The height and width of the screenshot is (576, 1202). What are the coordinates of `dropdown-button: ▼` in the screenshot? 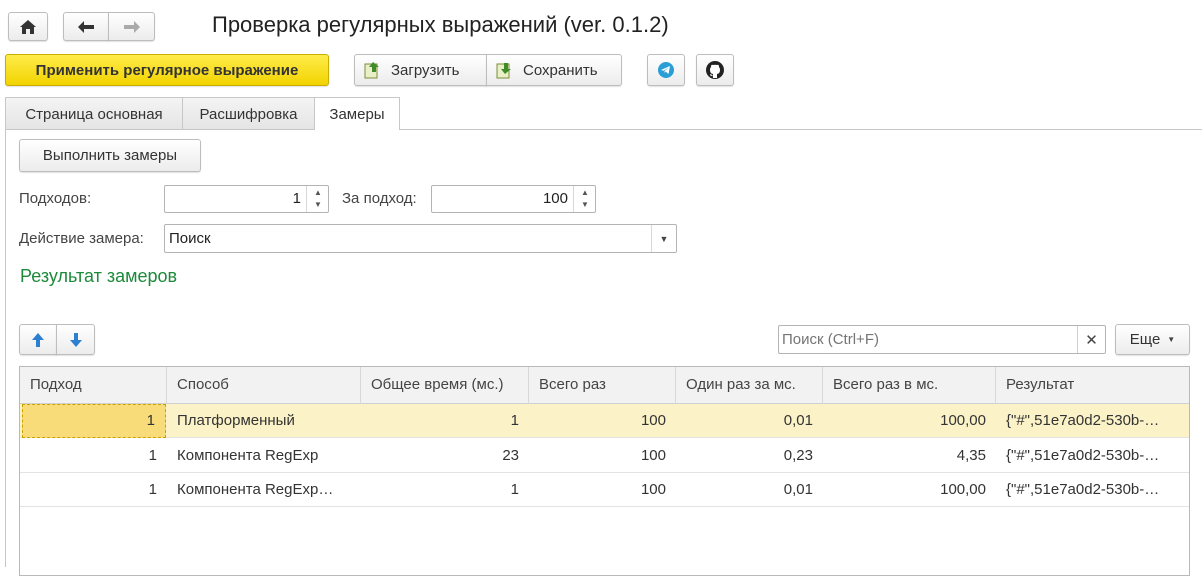 It's located at (663, 238).